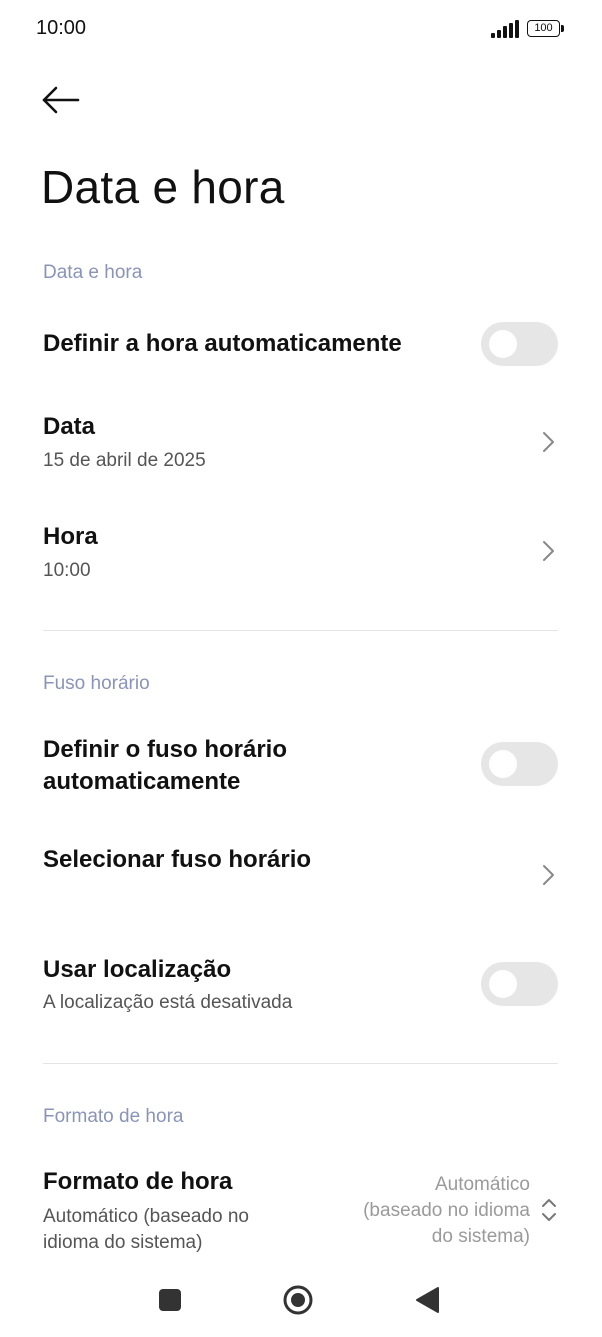  I want to click on auto-time-row: Definir a hora automaticamente, so click(301, 345).